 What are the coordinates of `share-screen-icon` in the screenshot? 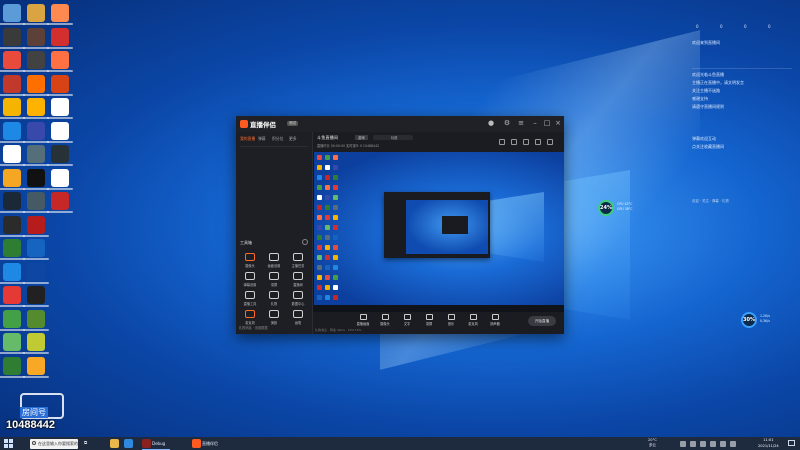 It's located at (502, 142).